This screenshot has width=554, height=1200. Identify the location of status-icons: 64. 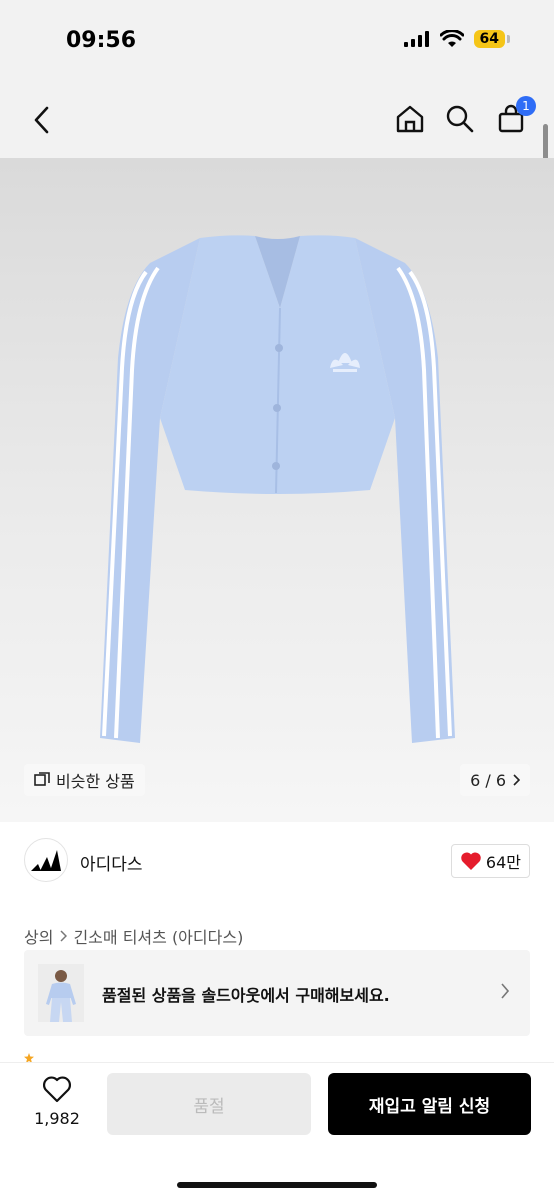
(456, 39).